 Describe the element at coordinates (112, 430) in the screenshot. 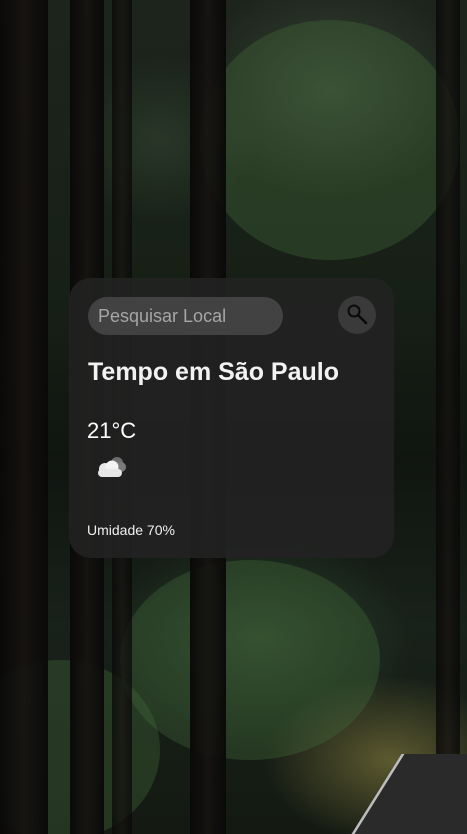

I see `temperature-value: 21°C` at that location.